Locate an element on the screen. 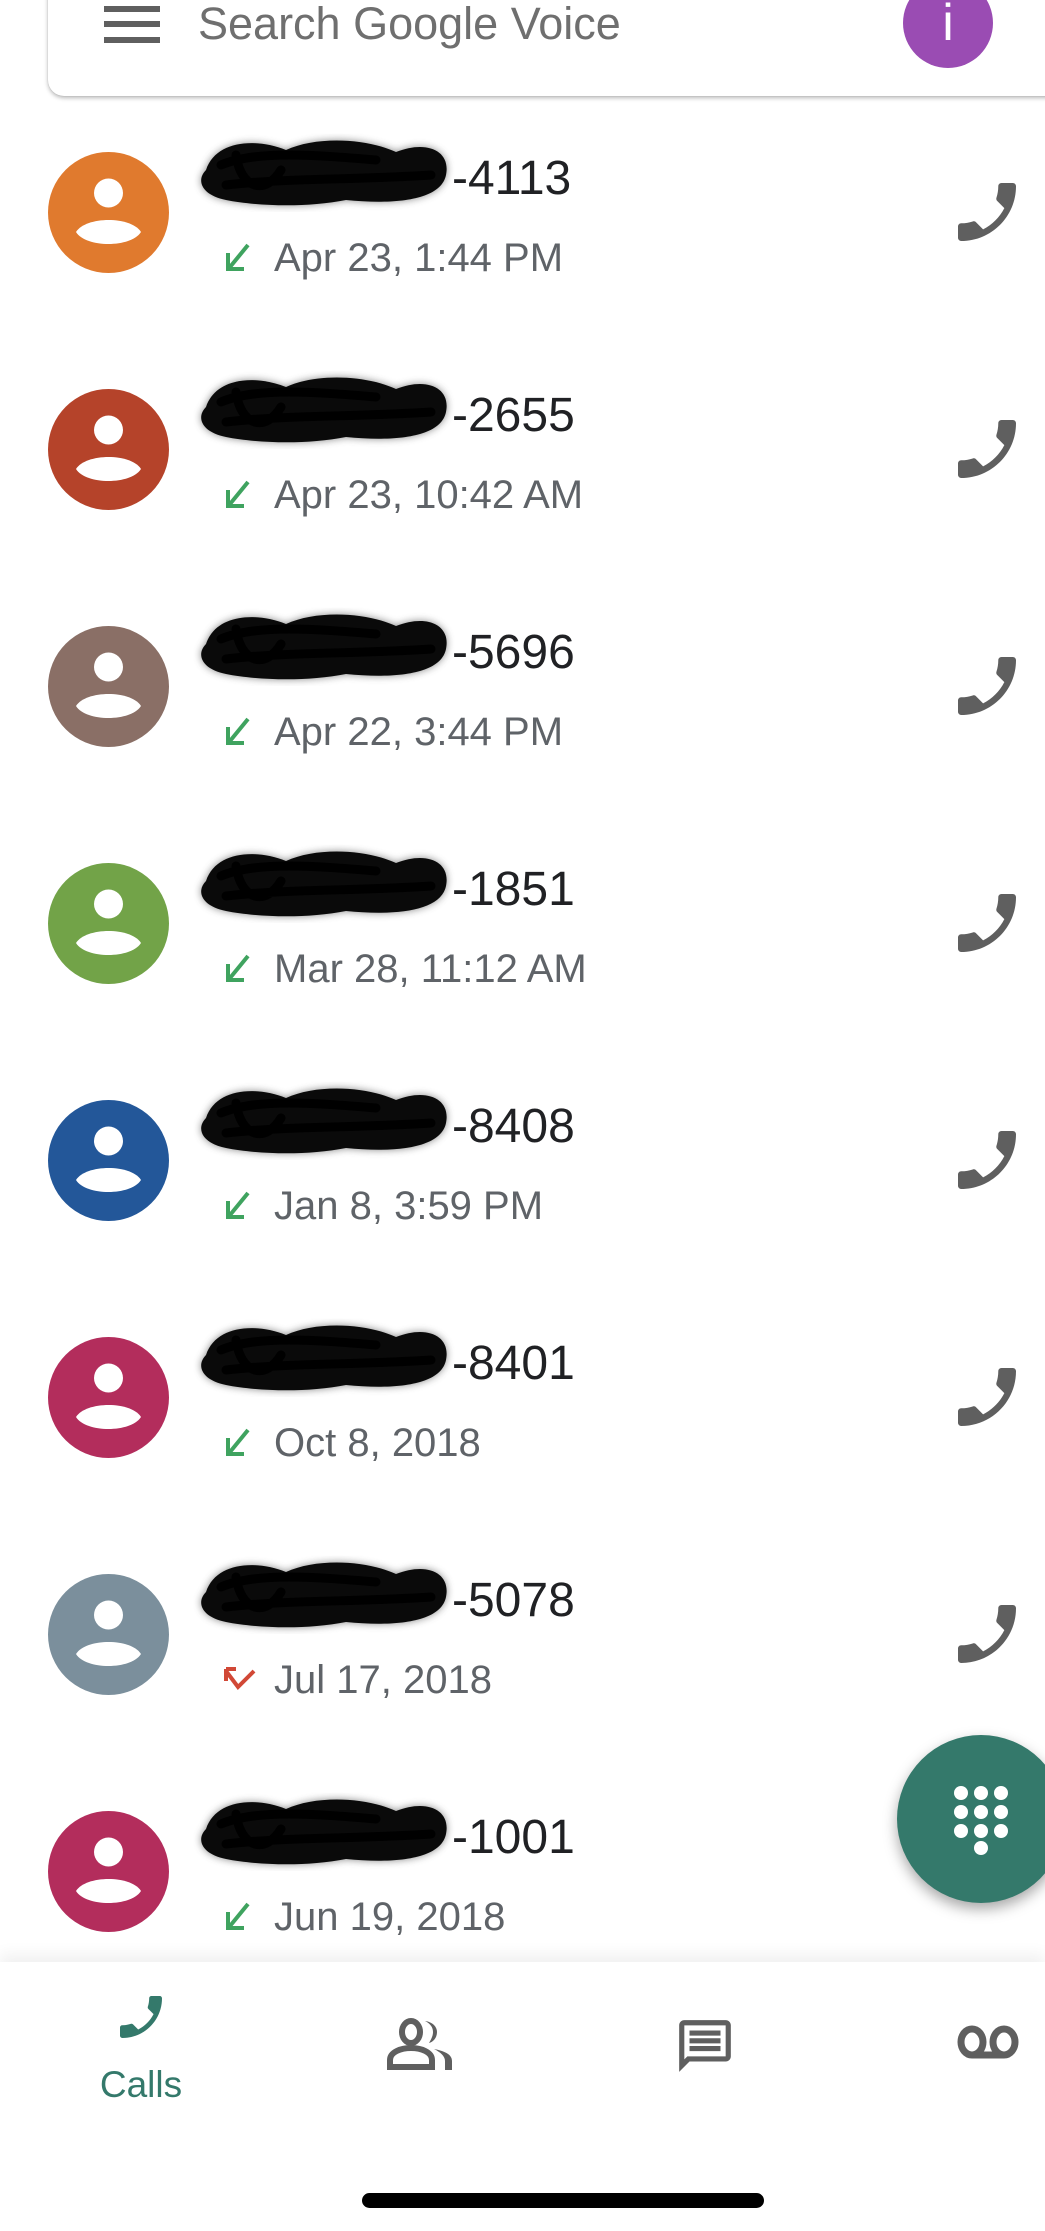 The width and height of the screenshot is (1045, 2231). call-date-line: Jul 17, 2018 is located at coordinates (357, 1680).